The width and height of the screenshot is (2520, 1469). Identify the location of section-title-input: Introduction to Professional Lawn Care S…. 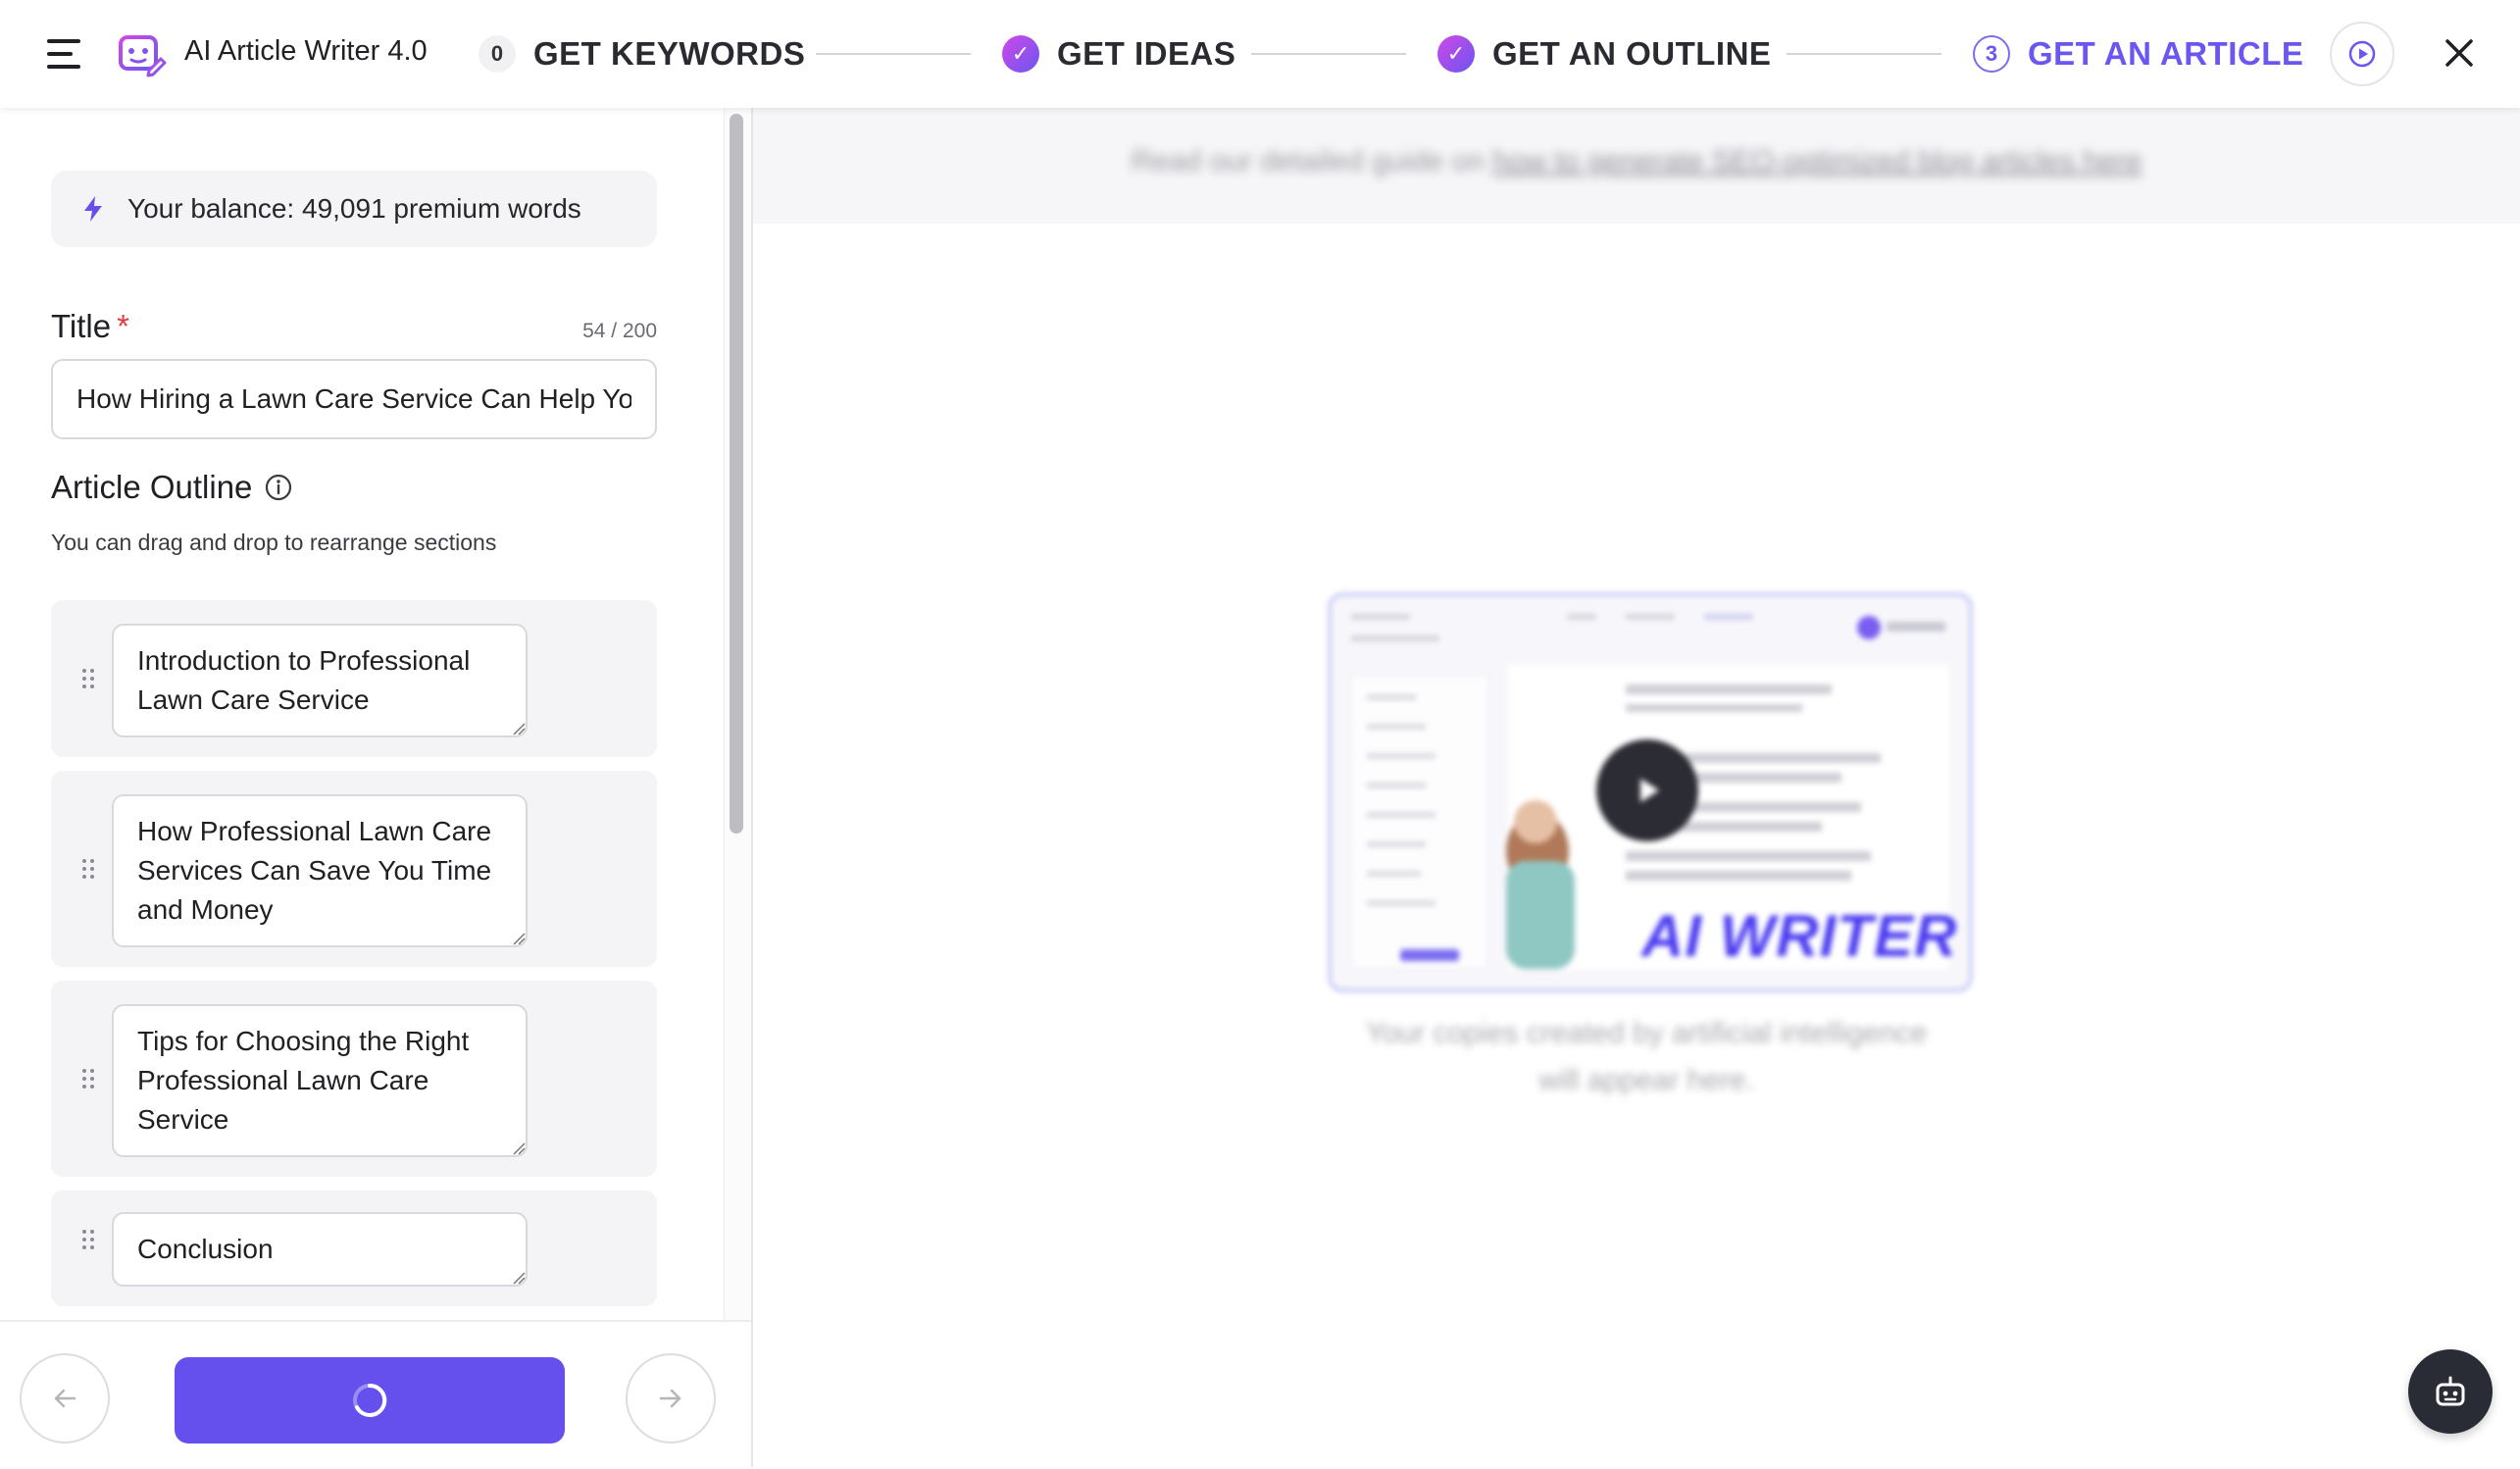
(320, 680).